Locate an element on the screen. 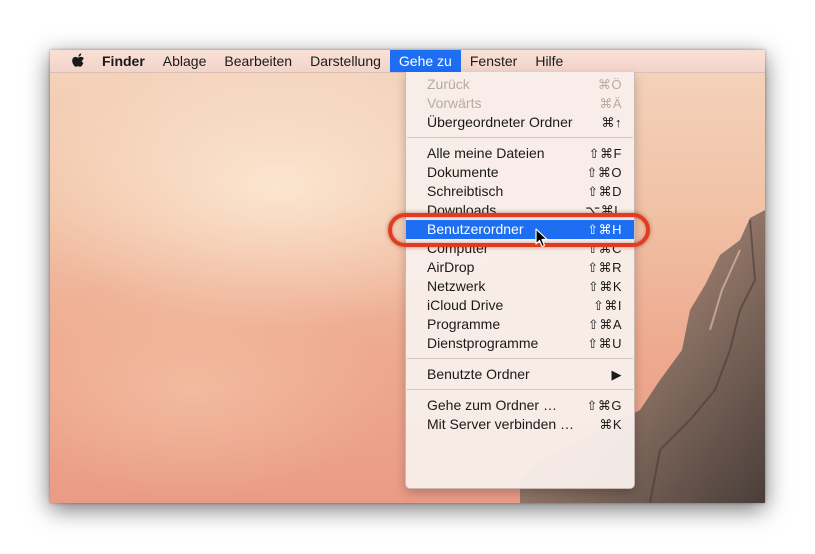  annotation-ring is located at coordinates (519, 230).